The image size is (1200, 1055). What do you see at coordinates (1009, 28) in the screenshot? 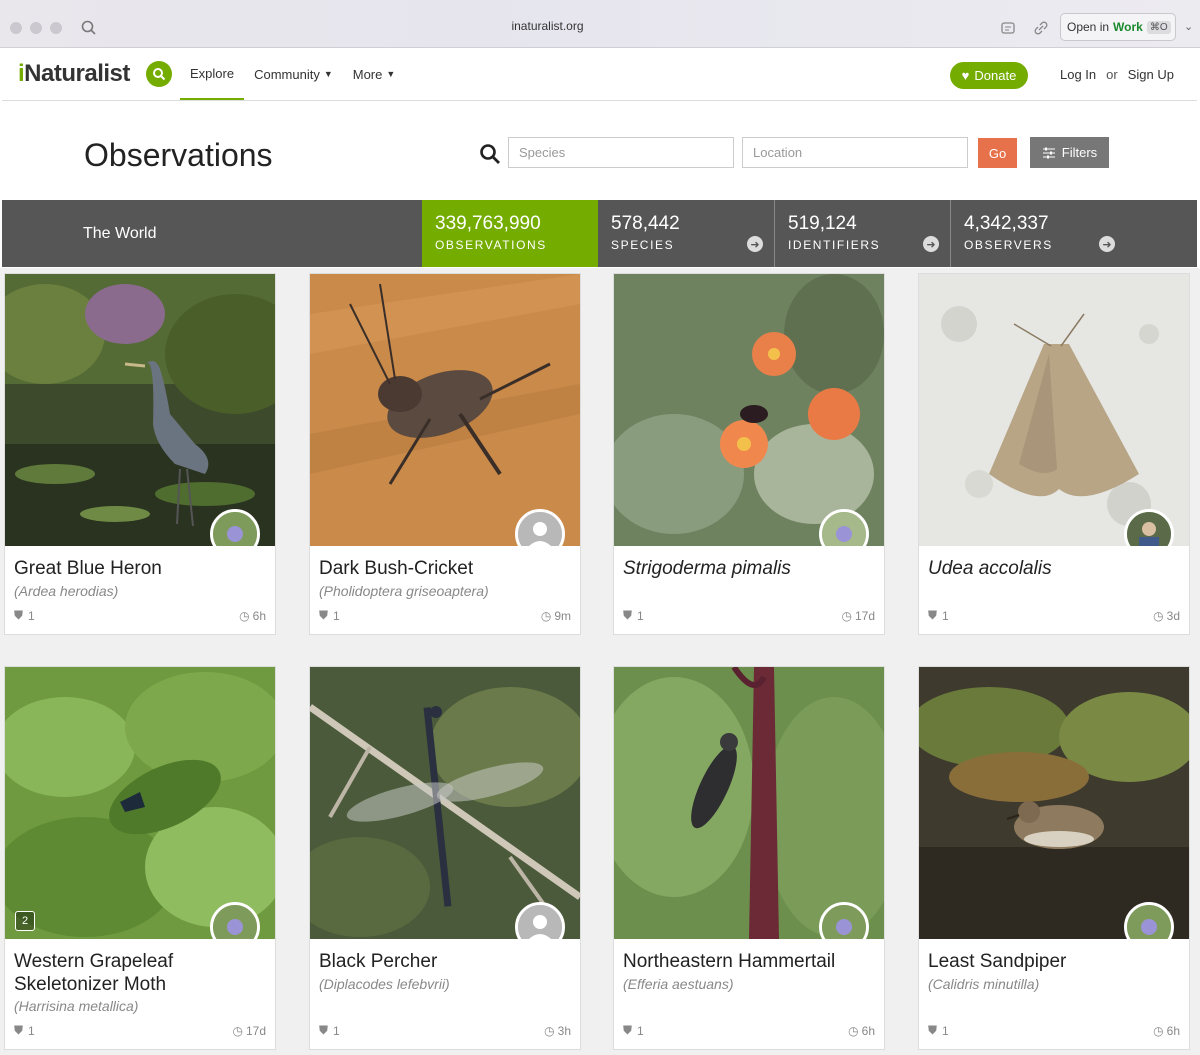
I see `reader-mode-icon` at bounding box center [1009, 28].